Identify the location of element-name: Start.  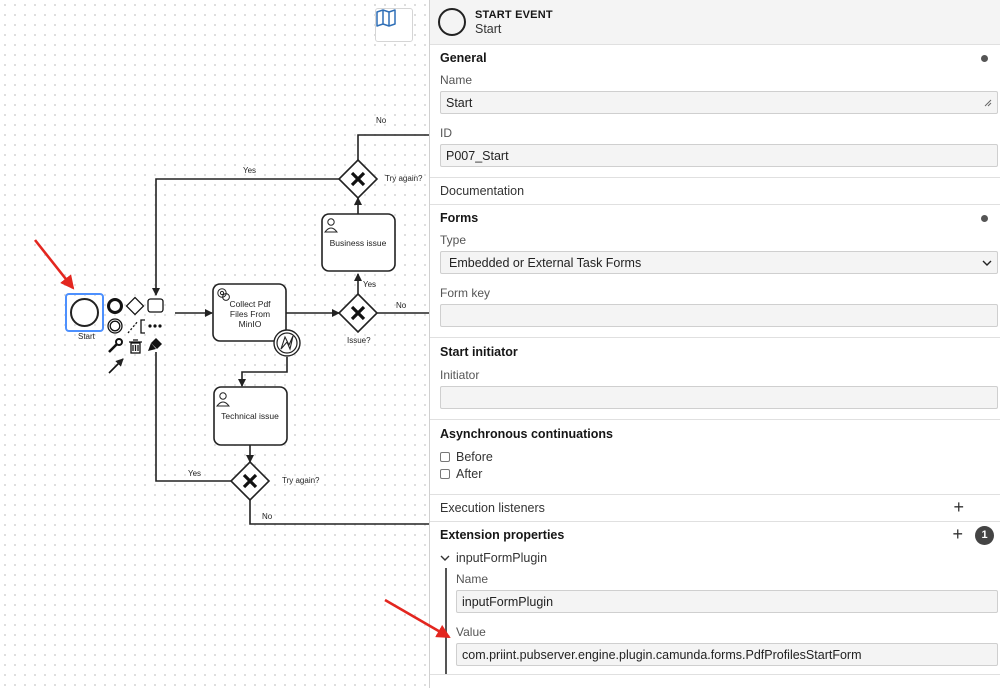
(488, 28).